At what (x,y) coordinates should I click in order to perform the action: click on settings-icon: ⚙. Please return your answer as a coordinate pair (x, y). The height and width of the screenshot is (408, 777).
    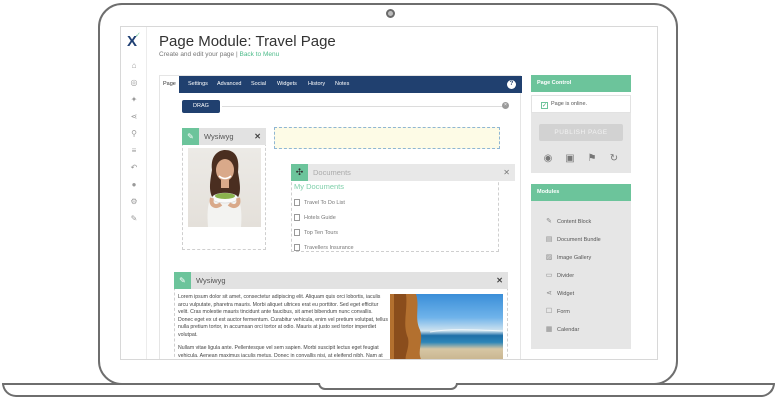
    Looking at the image, I should click on (134, 202).